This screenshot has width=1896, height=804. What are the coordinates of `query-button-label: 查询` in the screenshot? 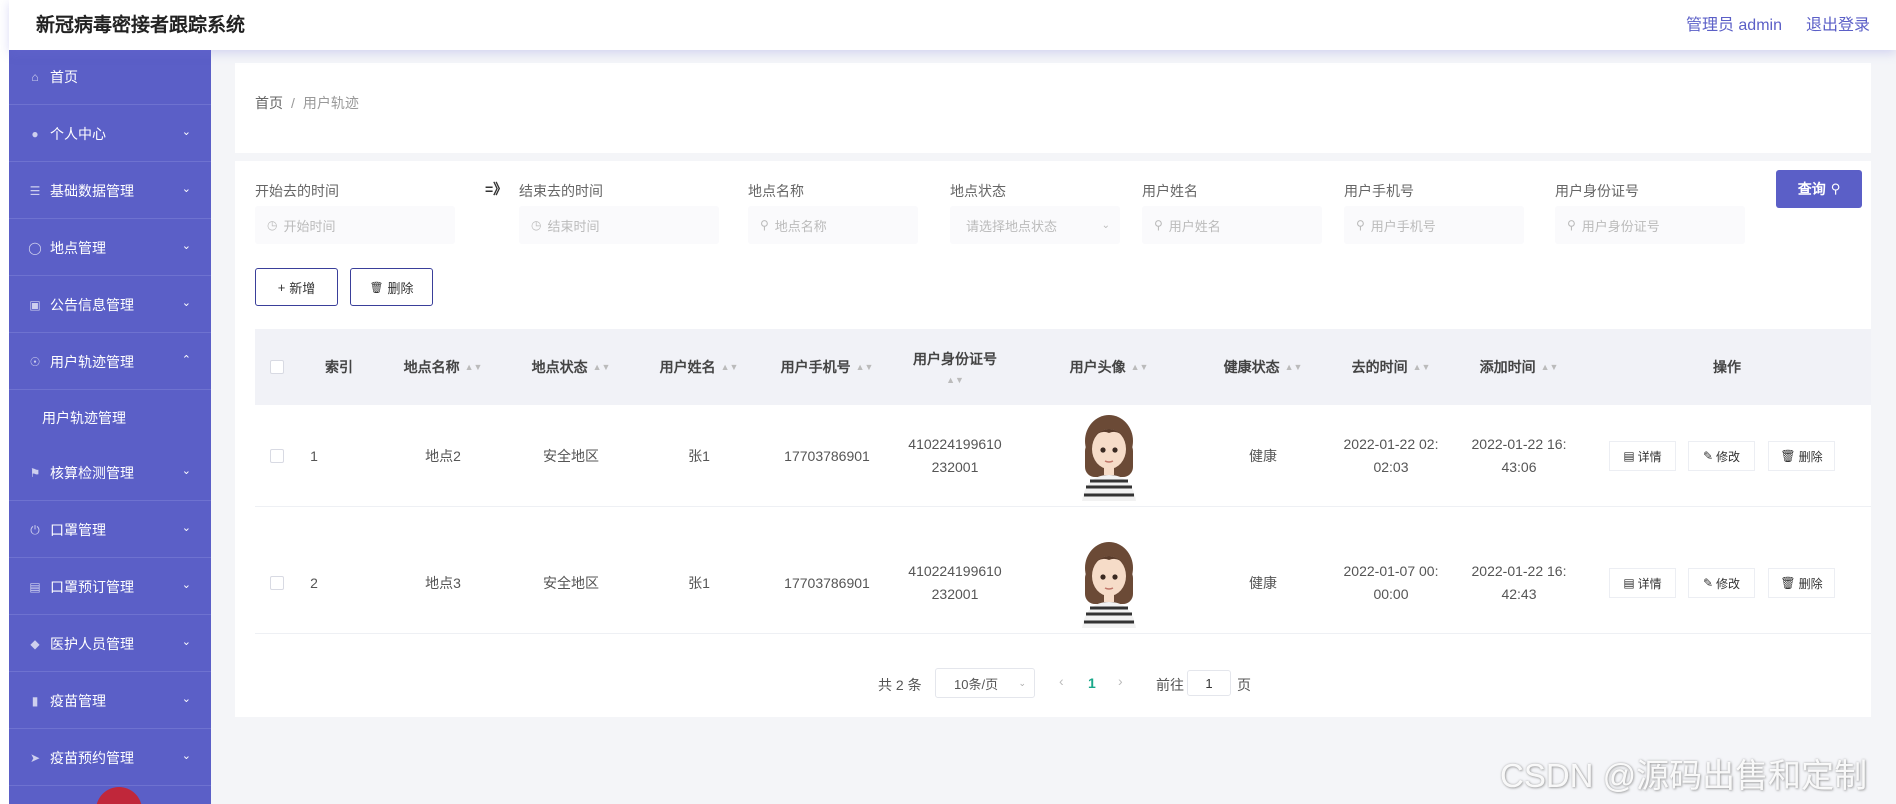 It's located at (1811, 189).